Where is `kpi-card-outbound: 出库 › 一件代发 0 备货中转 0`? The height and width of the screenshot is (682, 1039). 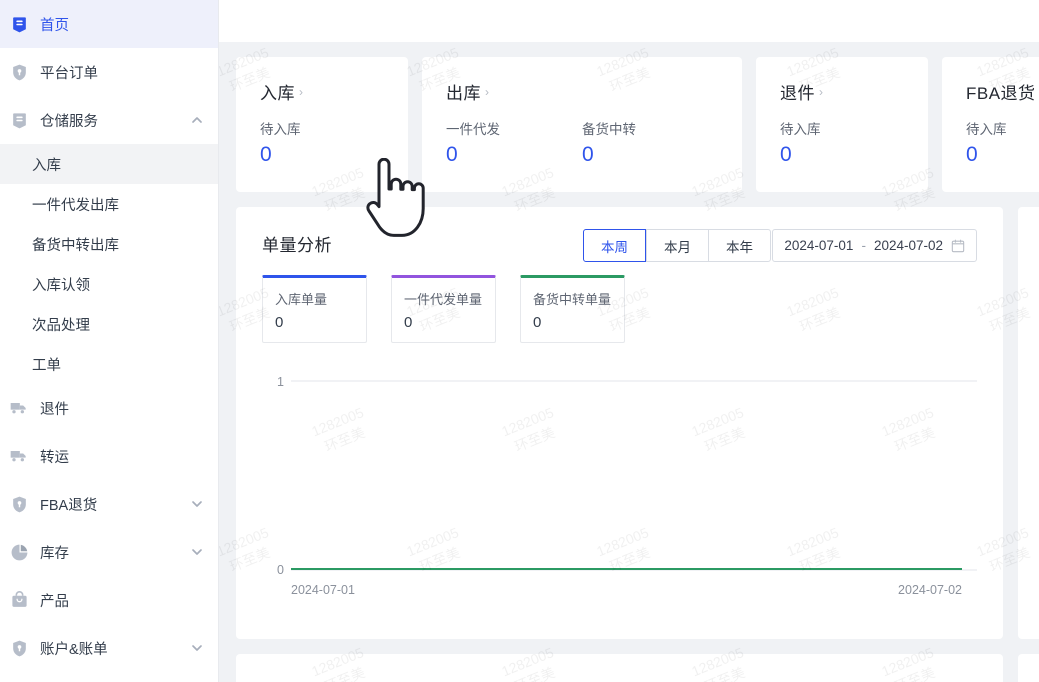
kpi-card-outbound: 出库 › 一件代发 0 备货中转 0 is located at coordinates (582, 124).